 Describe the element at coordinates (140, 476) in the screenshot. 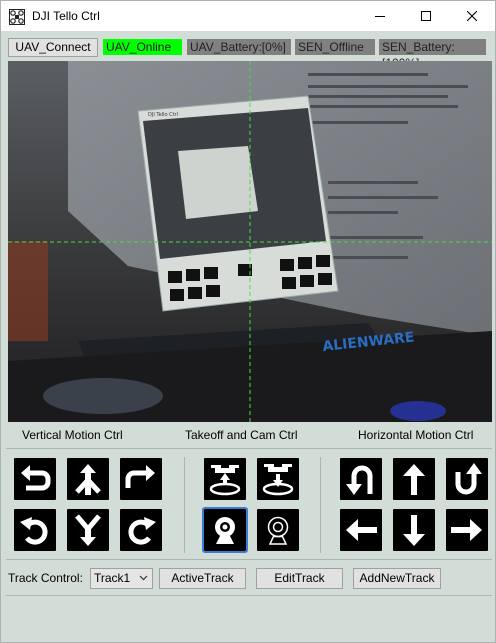

I see `turn-right-arrow-icon` at that location.